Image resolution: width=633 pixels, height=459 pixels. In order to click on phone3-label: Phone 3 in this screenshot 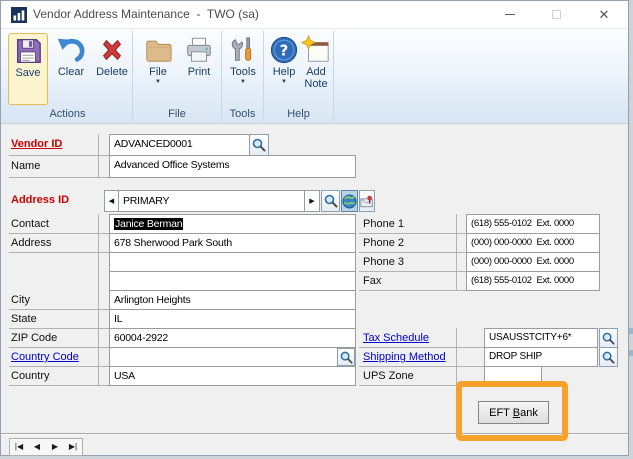, I will do `click(383, 262)`.